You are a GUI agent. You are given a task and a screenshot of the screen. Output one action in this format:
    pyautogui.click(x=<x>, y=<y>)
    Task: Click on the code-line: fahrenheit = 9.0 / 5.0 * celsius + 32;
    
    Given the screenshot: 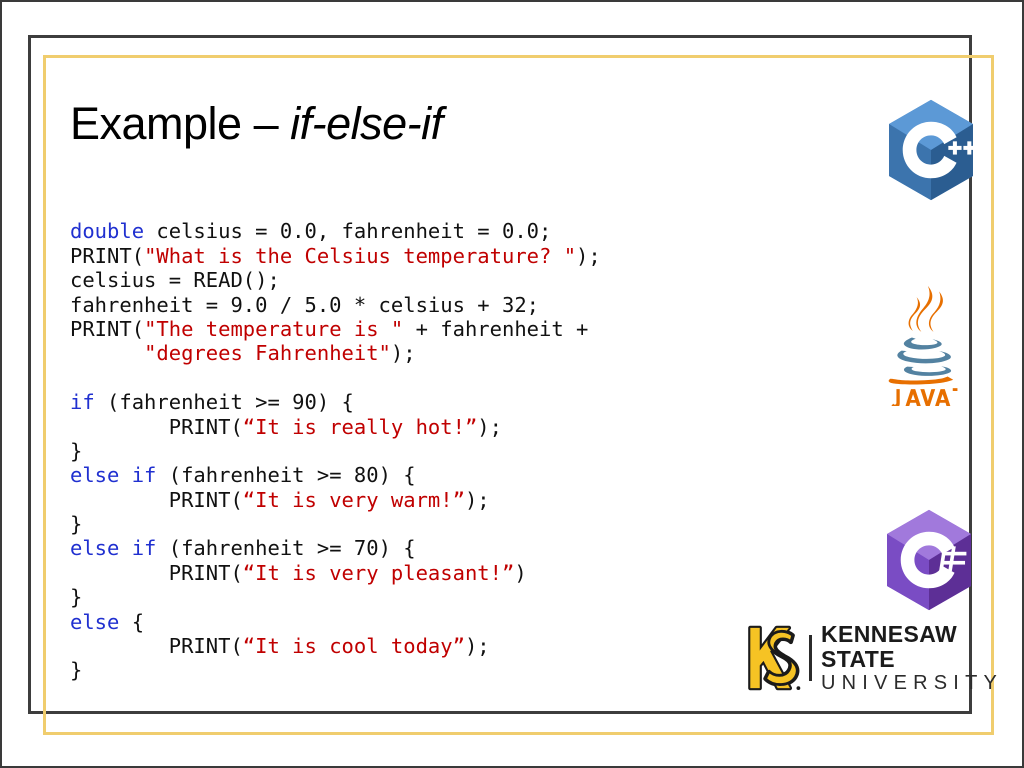 What is the action you would take?
    pyautogui.click(x=335, y=305)
    